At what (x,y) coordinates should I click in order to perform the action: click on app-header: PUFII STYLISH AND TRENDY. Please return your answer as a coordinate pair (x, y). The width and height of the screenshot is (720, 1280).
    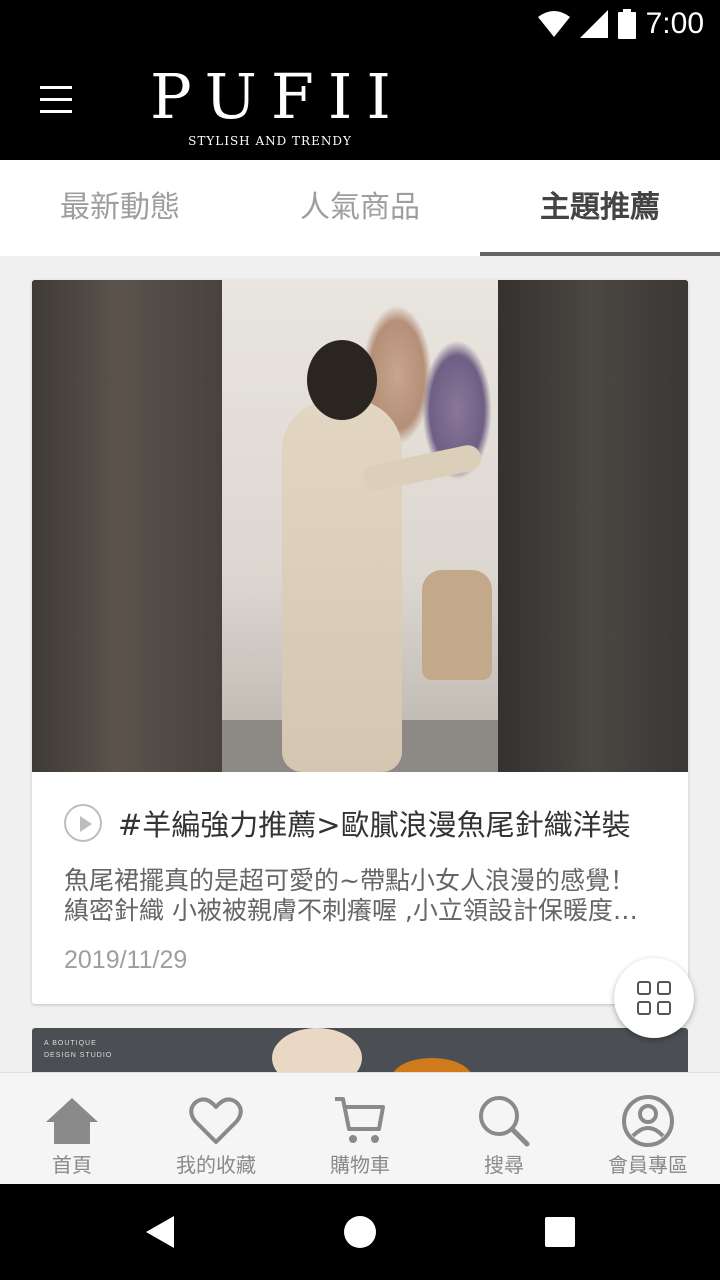
    Looking at the image, I should click on (360, 104).